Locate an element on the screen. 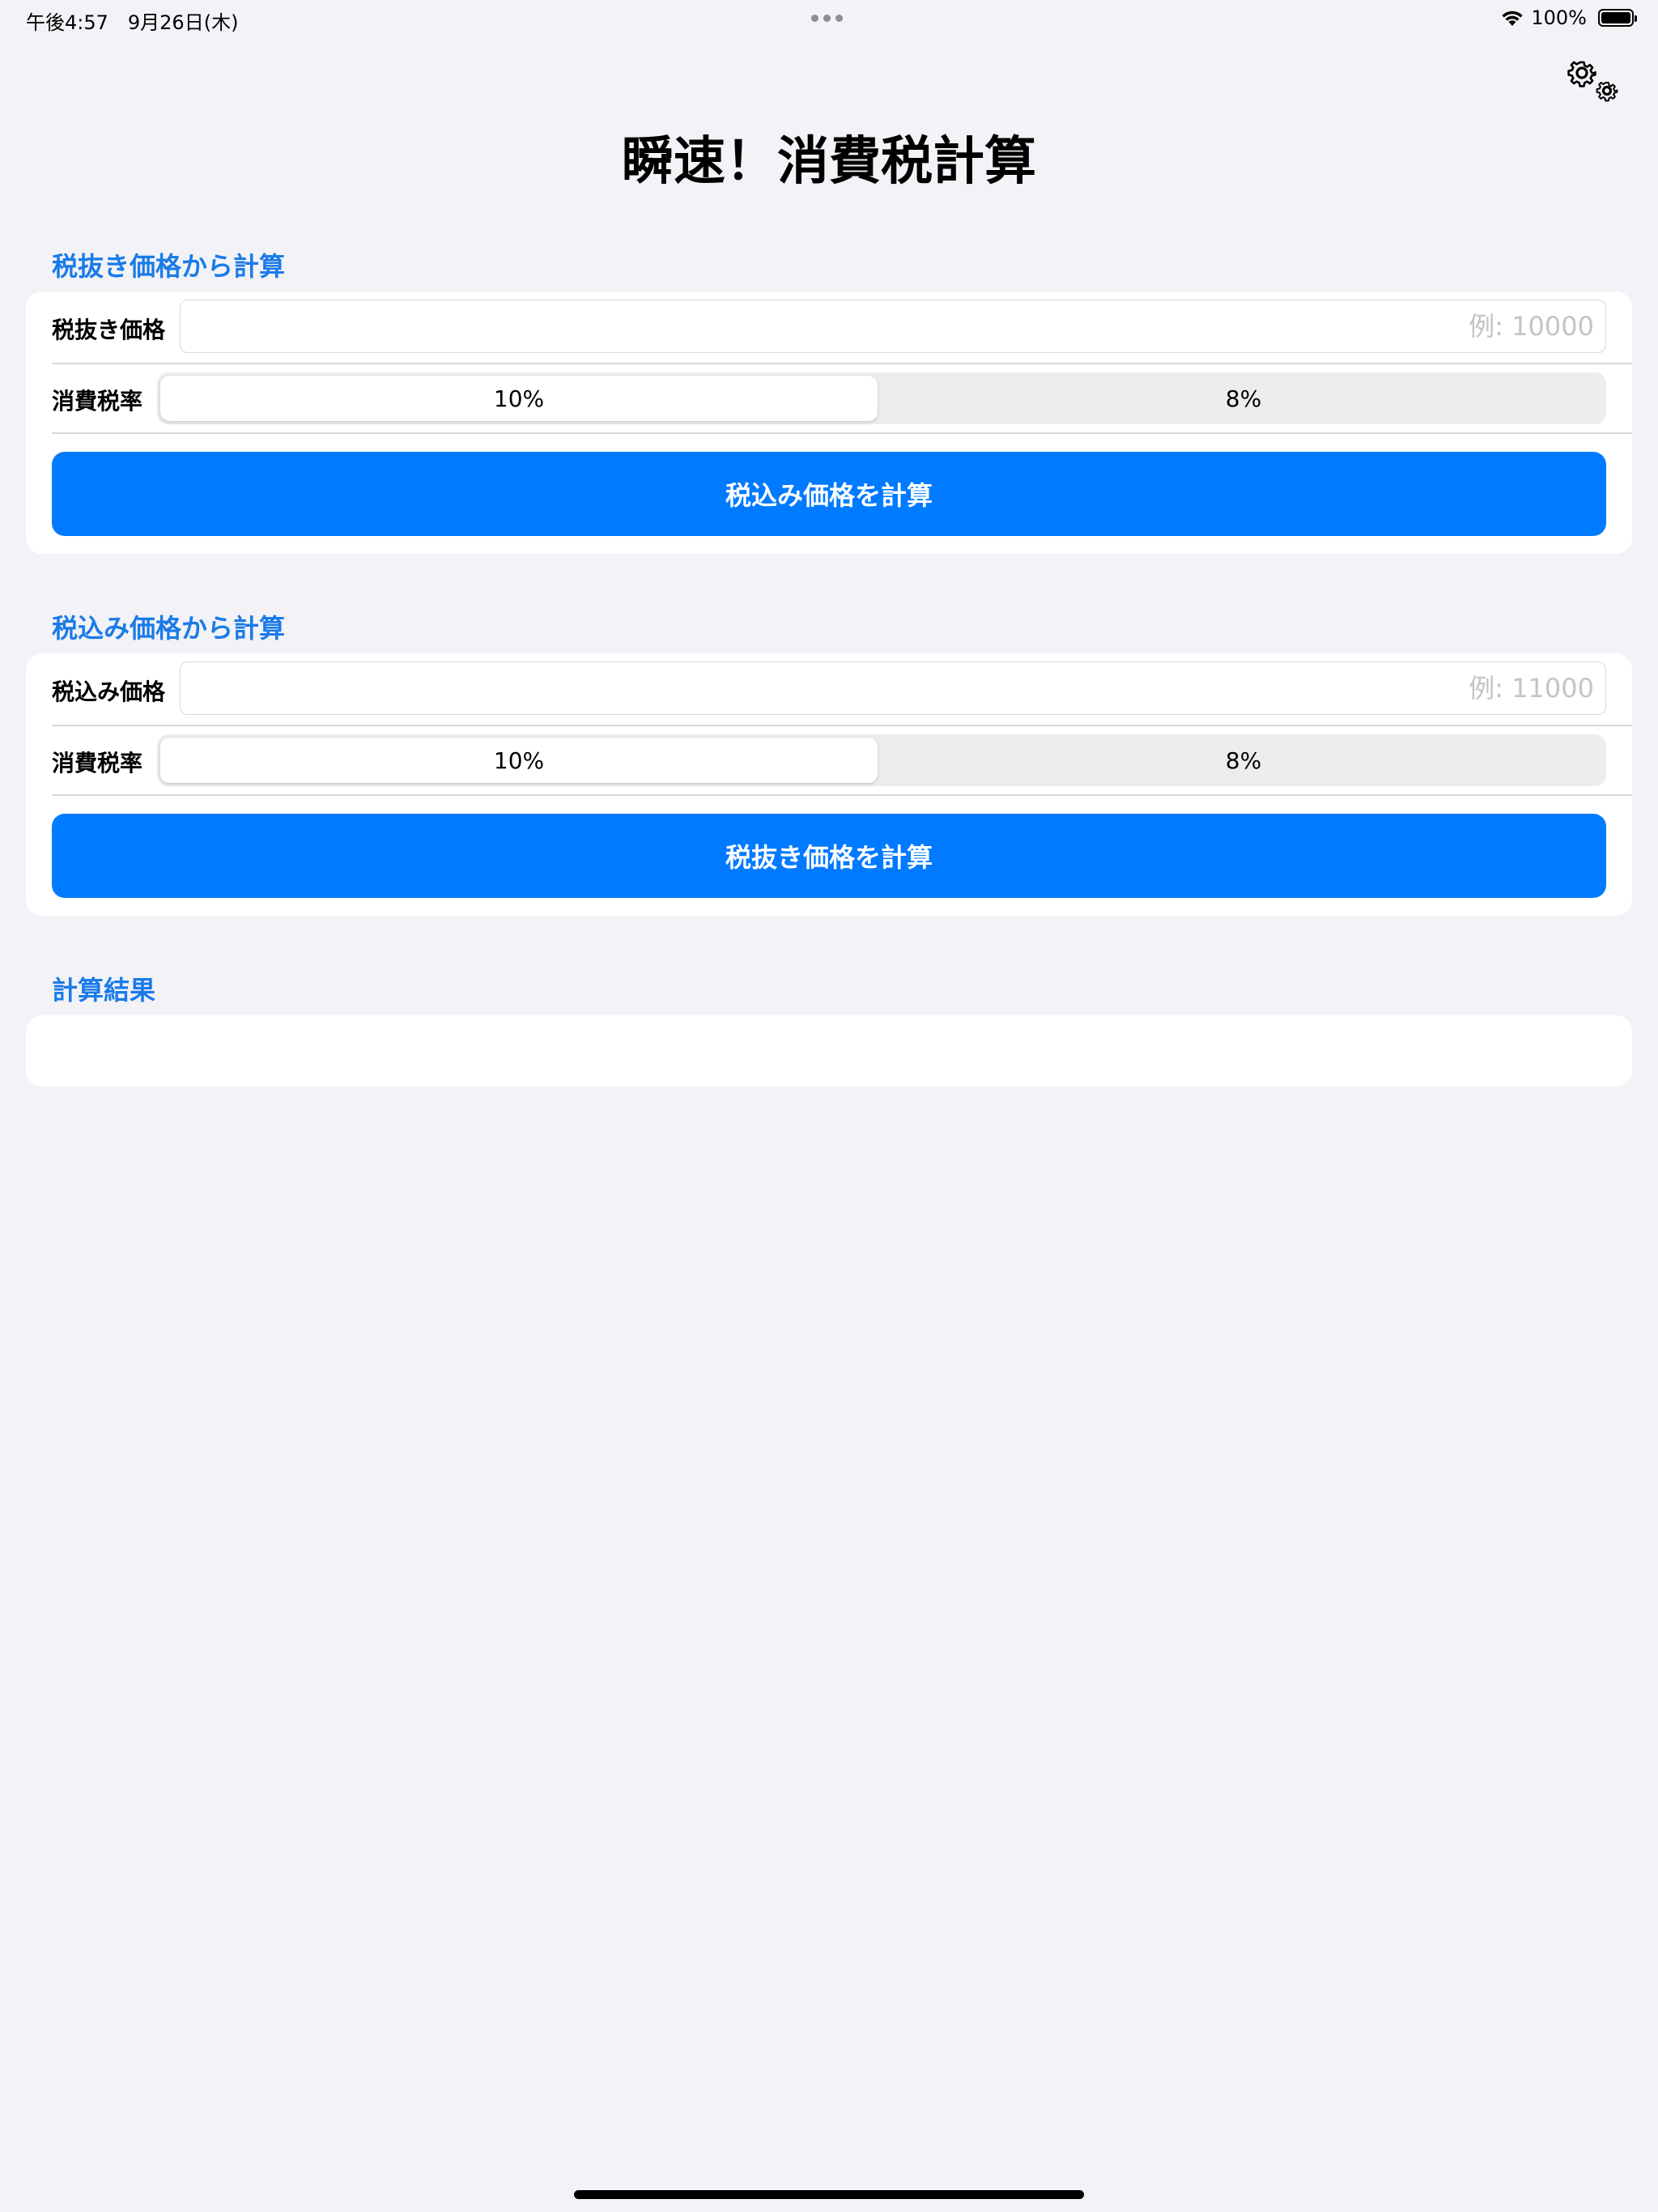  exclusive-card: 税抜き価格 消費税率 10% 8% 税込み価格を計算 is located at coordinates (829, 422).